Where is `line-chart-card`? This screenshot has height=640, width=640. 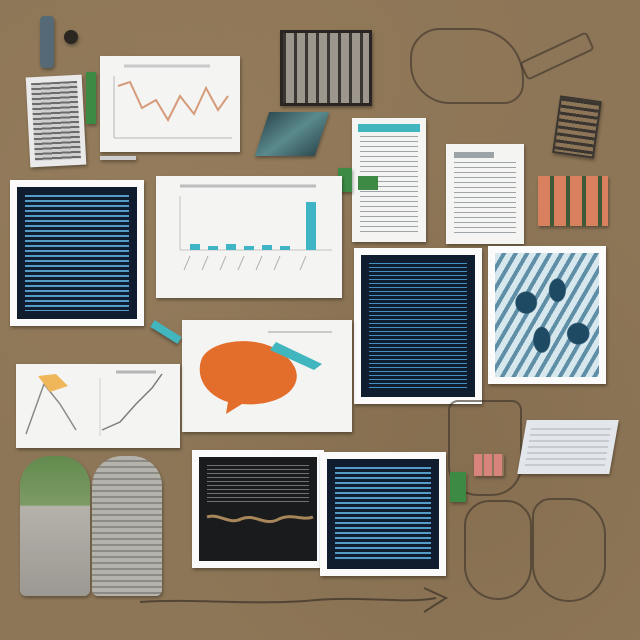 line-chart-card is located at coordinates (170, 104).